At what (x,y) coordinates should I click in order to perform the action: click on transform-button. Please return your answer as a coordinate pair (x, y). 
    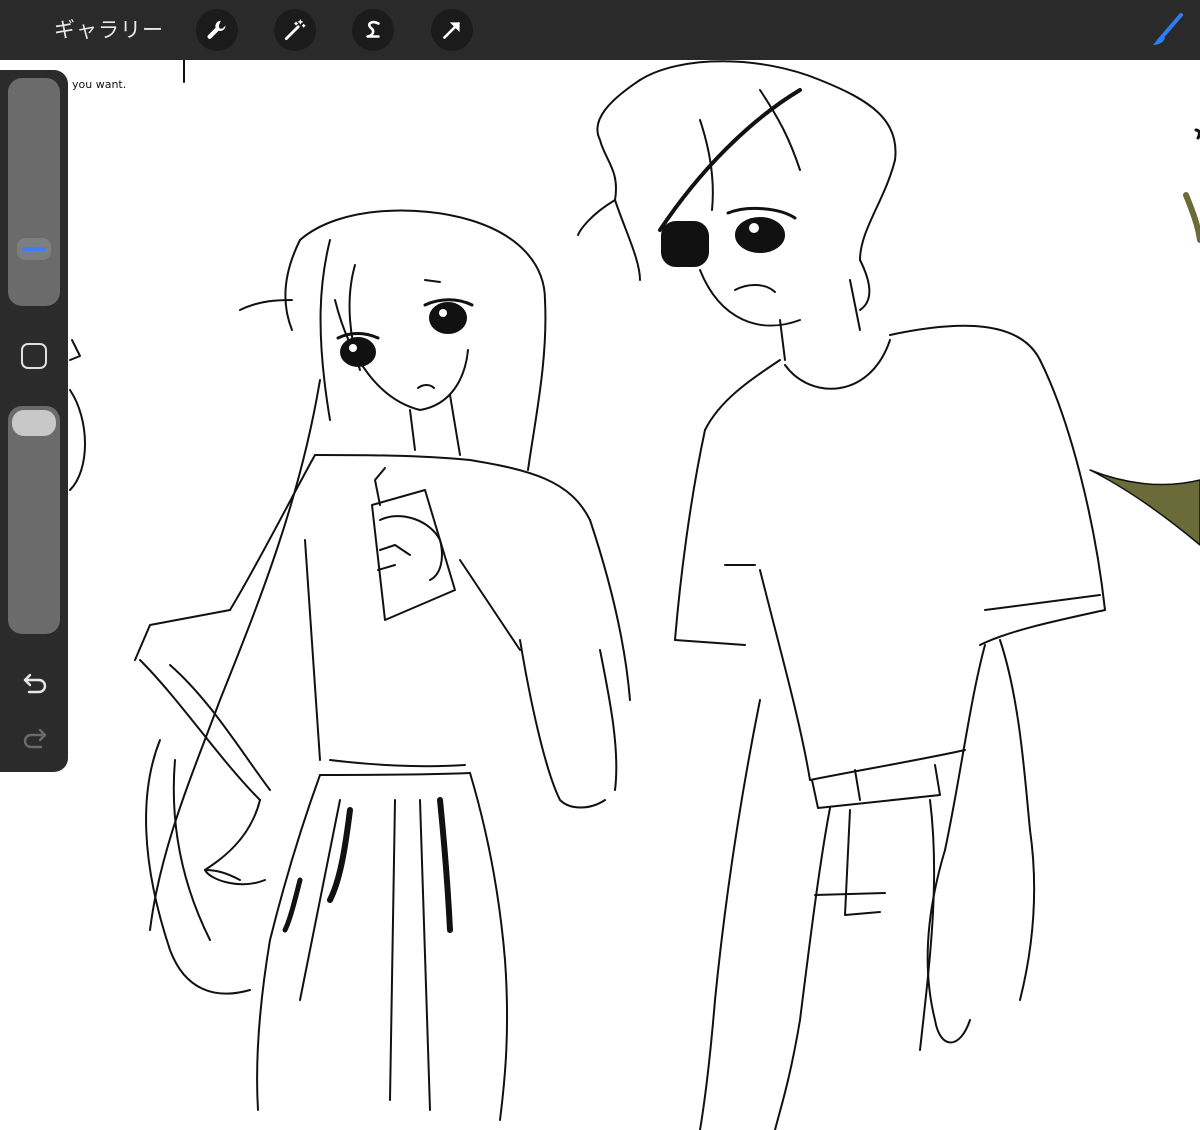
    Looking at the image, I should click on (452, 30).